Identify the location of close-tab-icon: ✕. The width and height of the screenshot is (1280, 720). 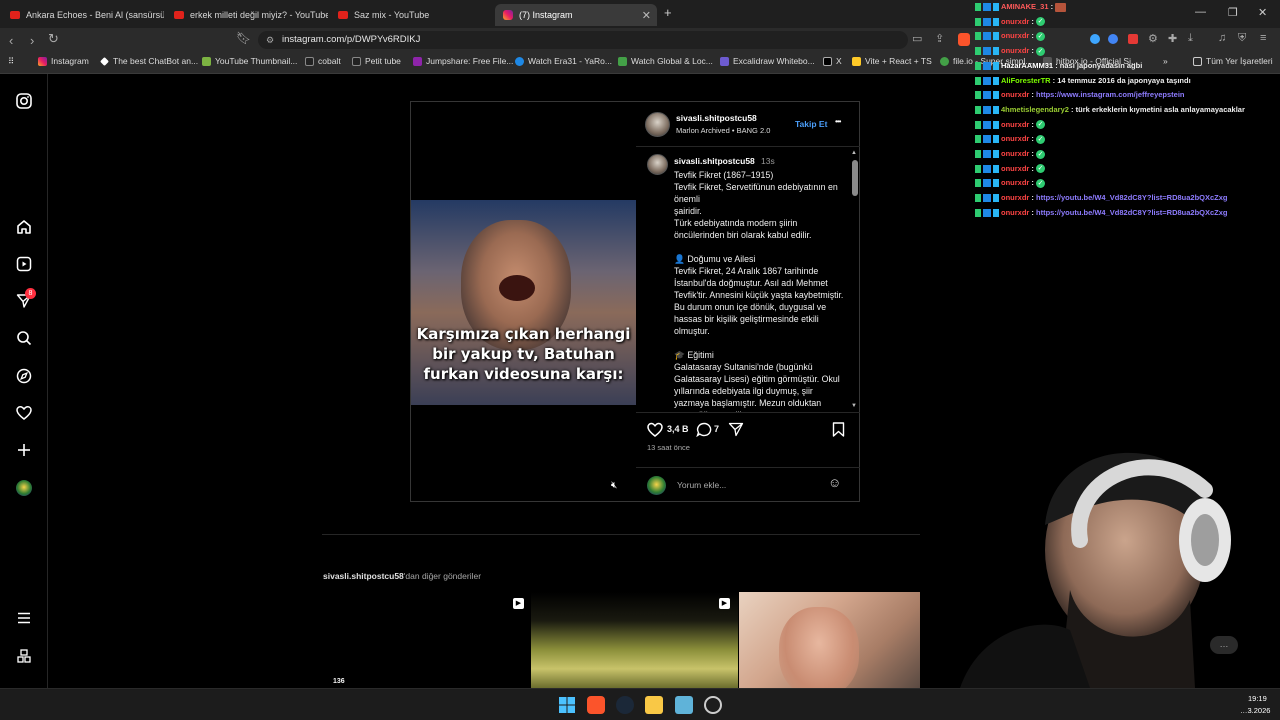
(646, 15).